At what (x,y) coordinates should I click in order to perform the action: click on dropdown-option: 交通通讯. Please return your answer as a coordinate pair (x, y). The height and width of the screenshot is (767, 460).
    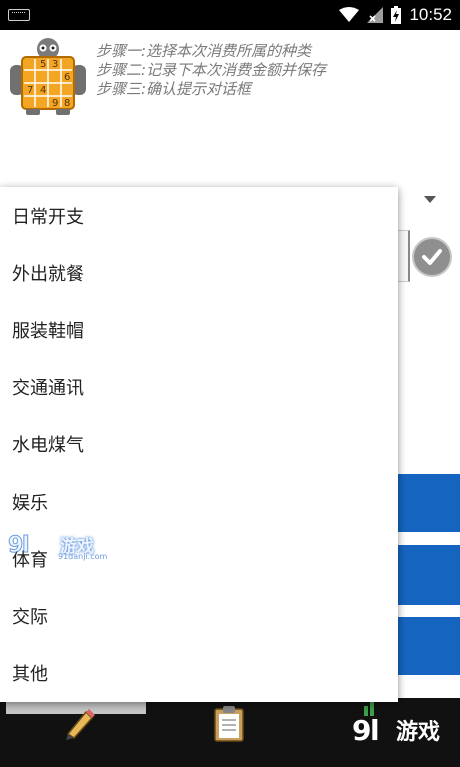
    Looking at the image, I should click on (199, 387).